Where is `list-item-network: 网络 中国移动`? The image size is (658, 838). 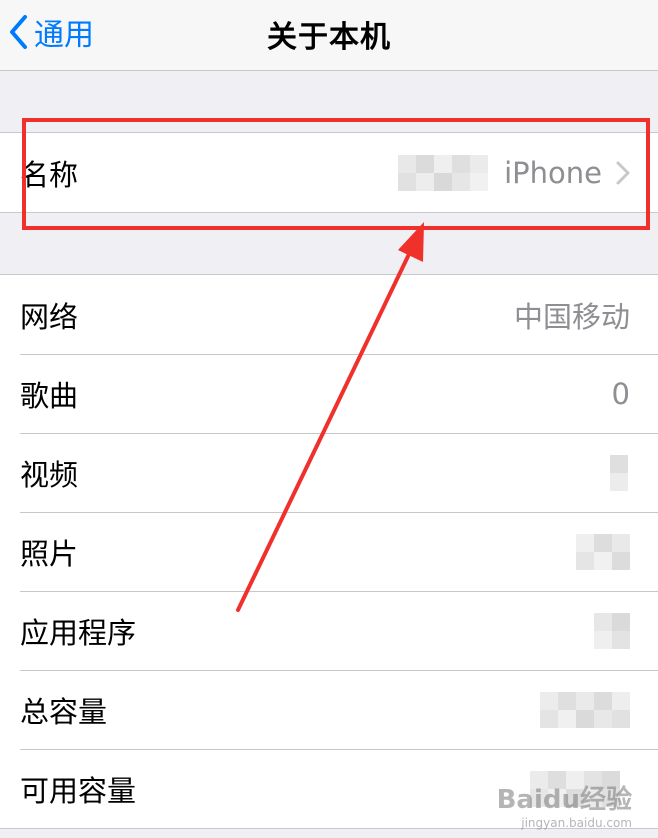 list-item-network: 网络 中国移动 is located at coordinates (329, 314).